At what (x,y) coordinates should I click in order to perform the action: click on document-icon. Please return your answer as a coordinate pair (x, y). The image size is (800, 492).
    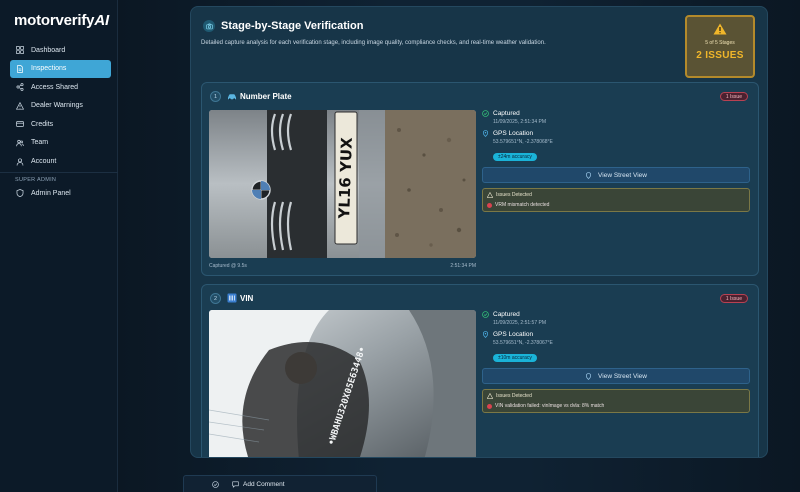
    Looking at the image, I should click on (20, 68).